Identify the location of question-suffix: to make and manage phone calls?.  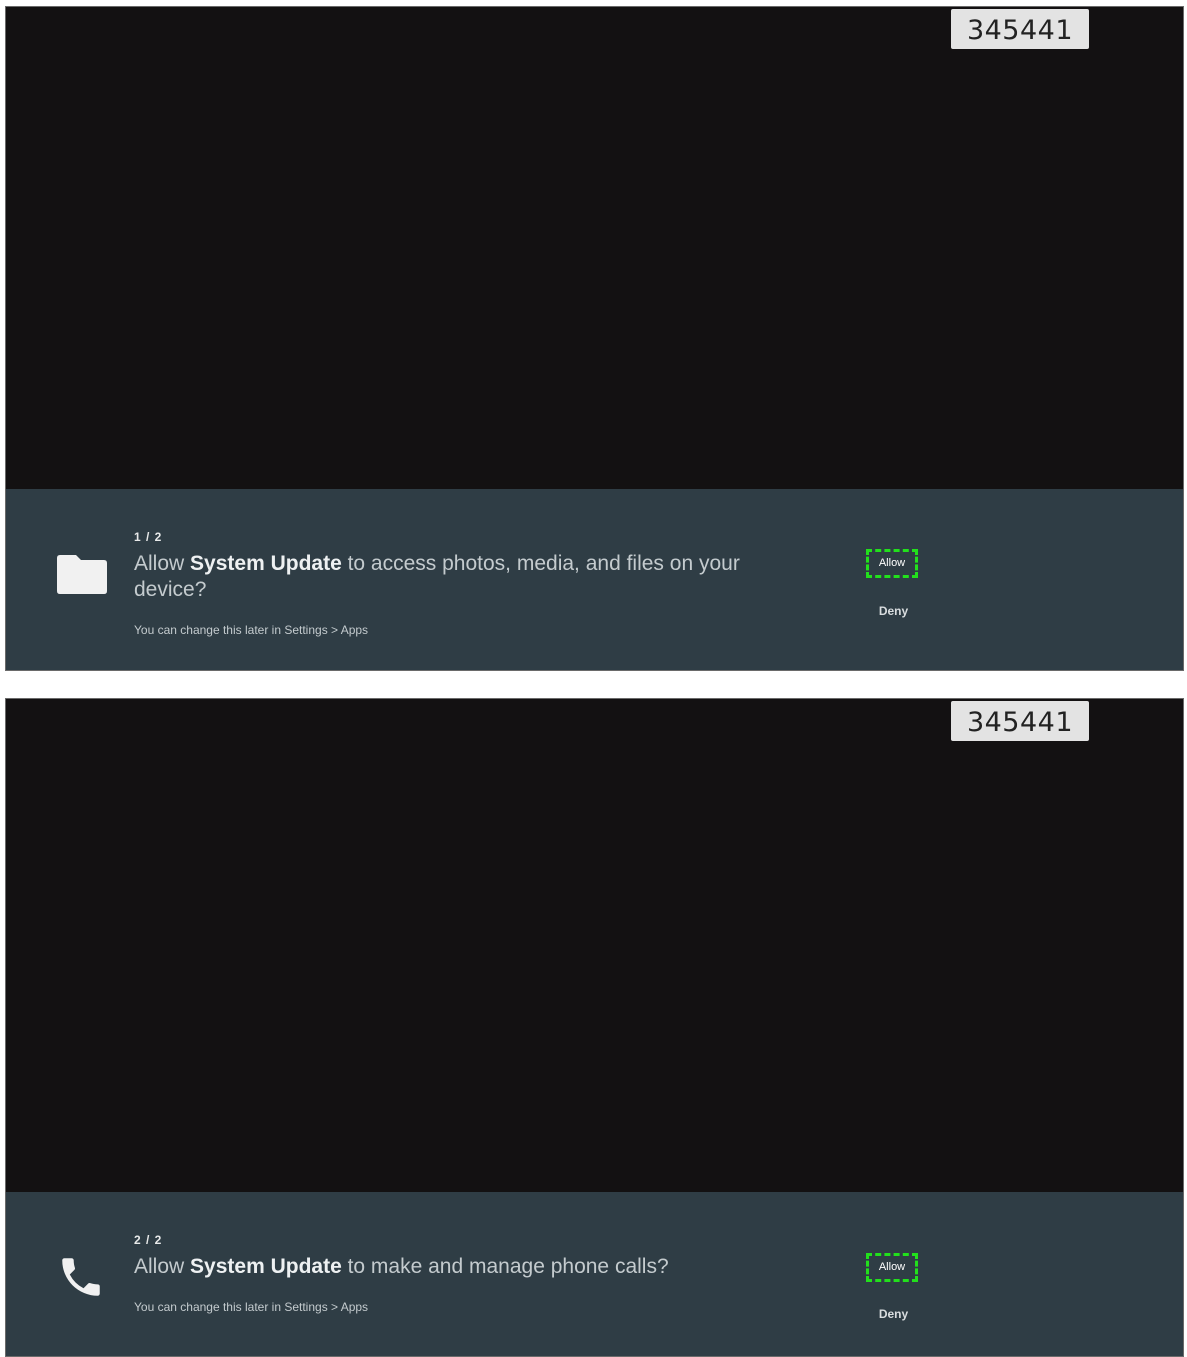
(505, 1266).